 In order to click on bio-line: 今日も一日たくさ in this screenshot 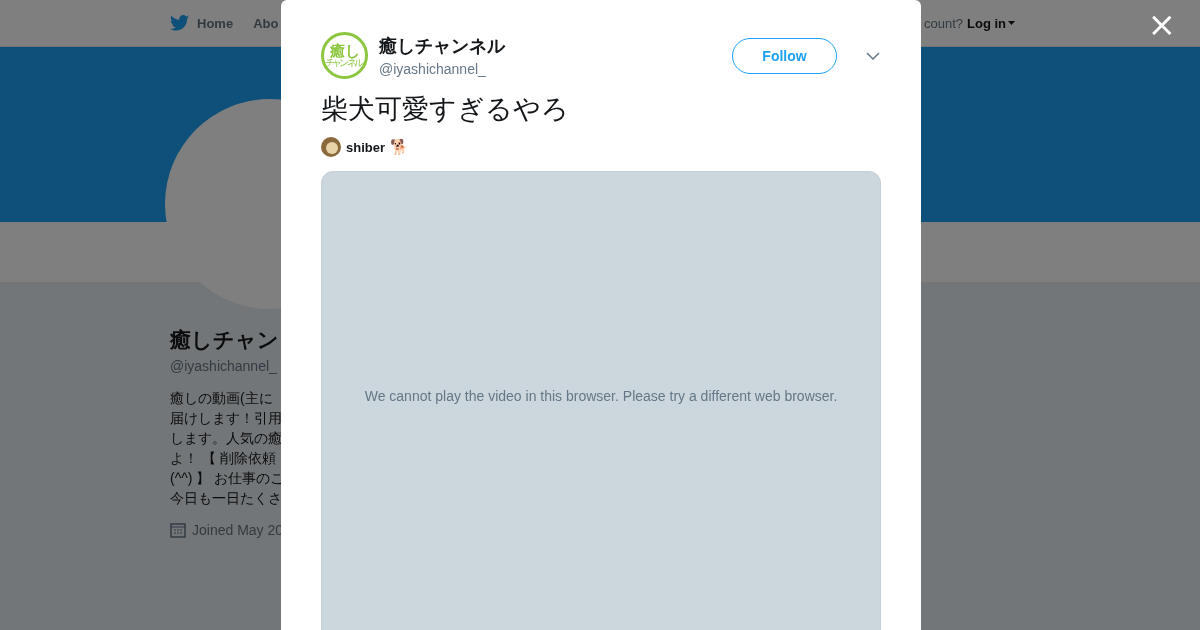, I will do `click(226, 498)`.